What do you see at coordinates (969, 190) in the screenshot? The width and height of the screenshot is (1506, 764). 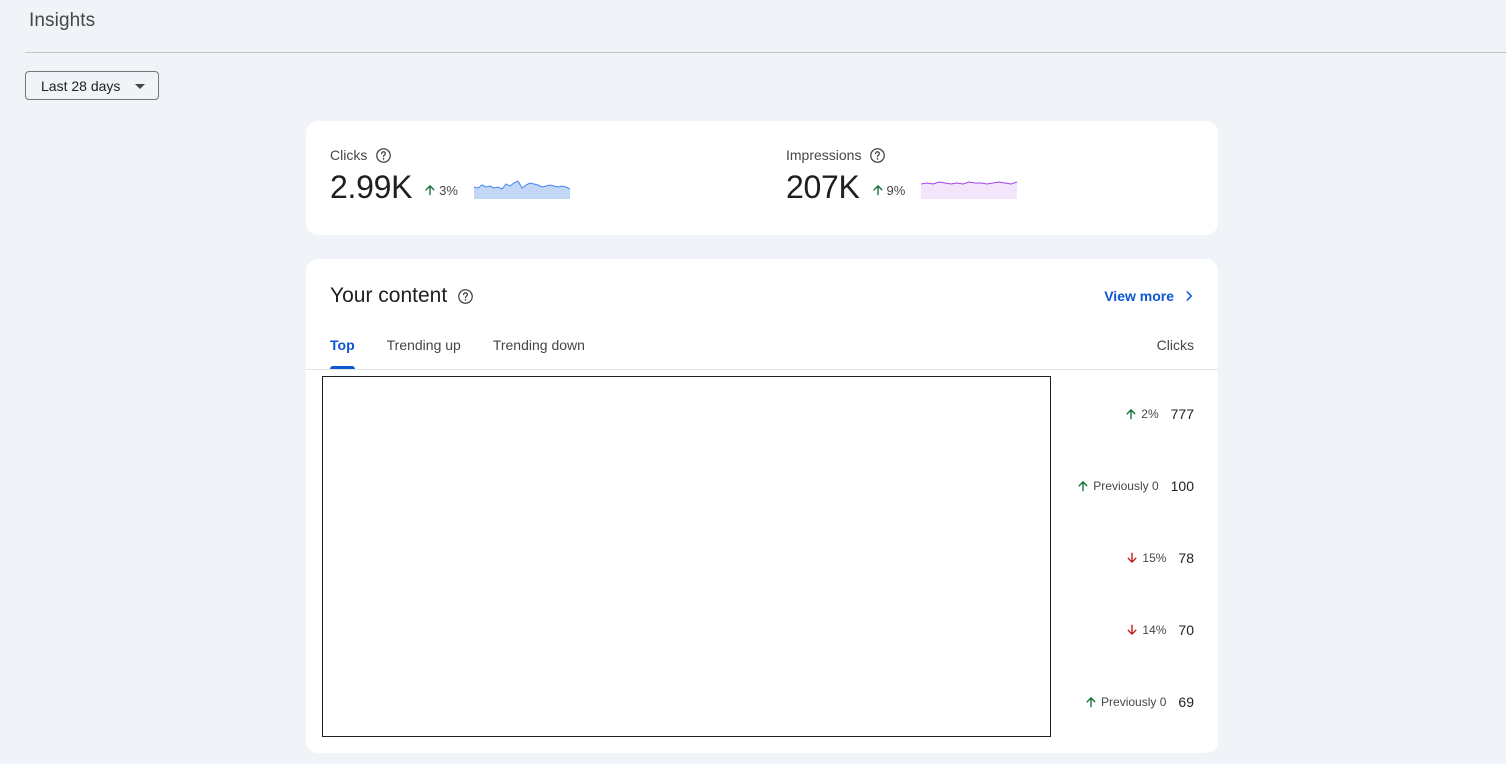 I see `impressions-sparkline` at bounding box center [969, 190].